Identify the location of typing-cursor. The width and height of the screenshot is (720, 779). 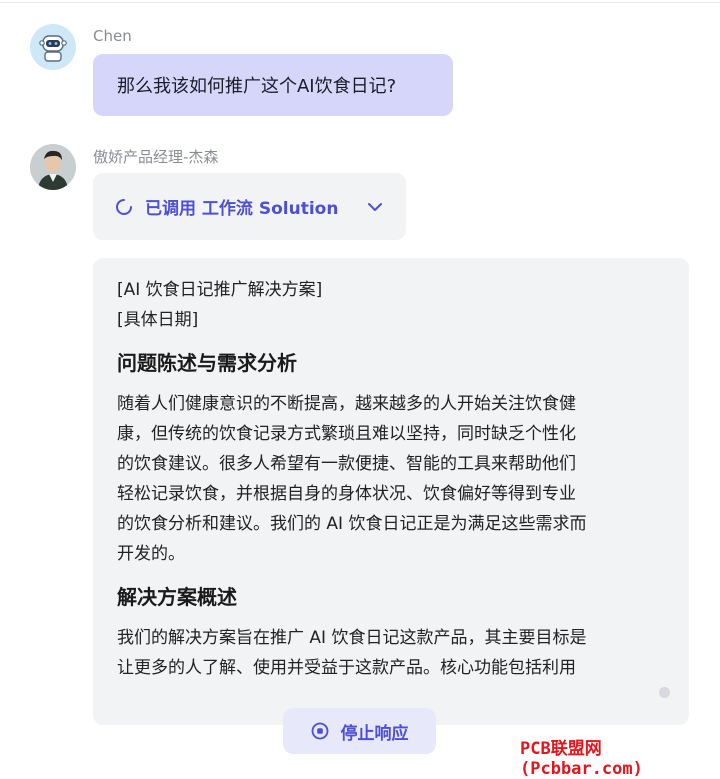
(664, 692).